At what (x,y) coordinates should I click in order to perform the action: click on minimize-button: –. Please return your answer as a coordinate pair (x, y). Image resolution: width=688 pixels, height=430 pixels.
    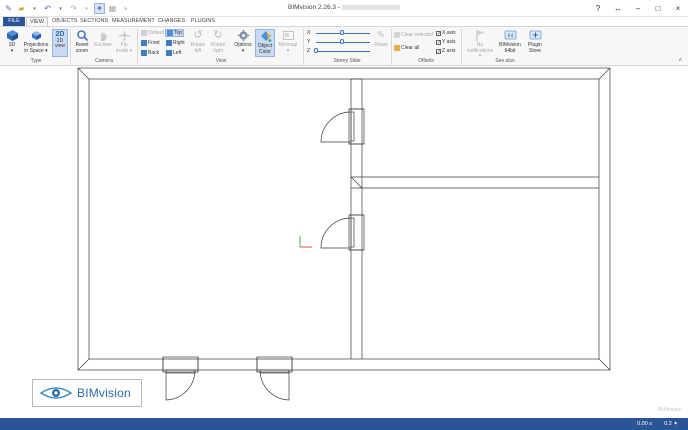
    Looking at the image, I should click on (638, 8).